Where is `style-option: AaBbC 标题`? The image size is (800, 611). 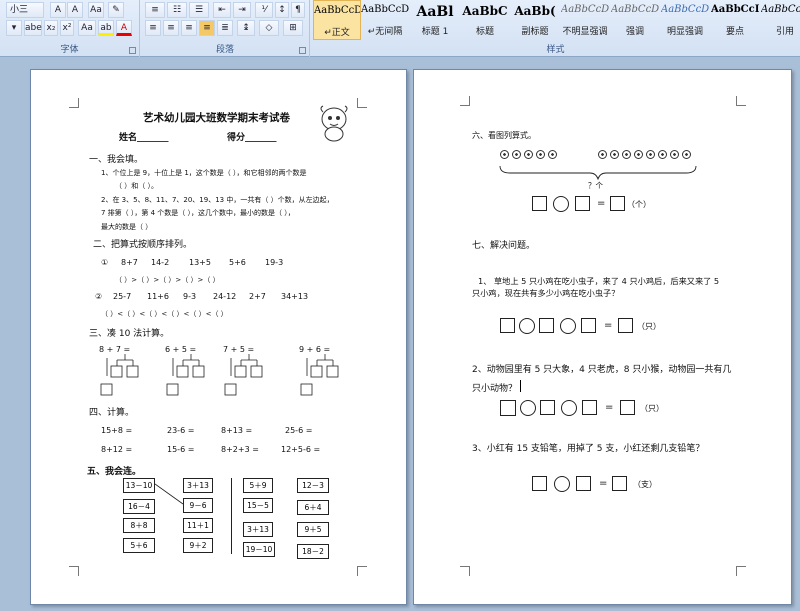
style-option: AaBbC 标题 is located at coordinates (485, 20).